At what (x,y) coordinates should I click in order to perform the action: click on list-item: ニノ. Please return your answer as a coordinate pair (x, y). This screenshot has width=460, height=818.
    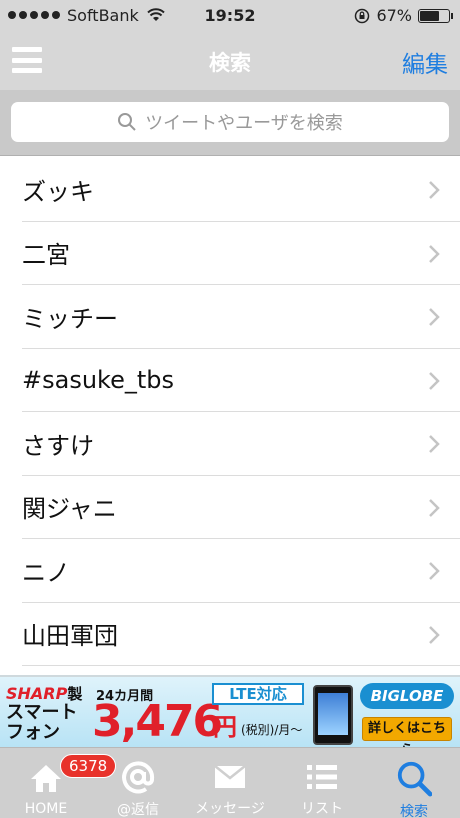
    Looking at the image, I should click on (241, 571).